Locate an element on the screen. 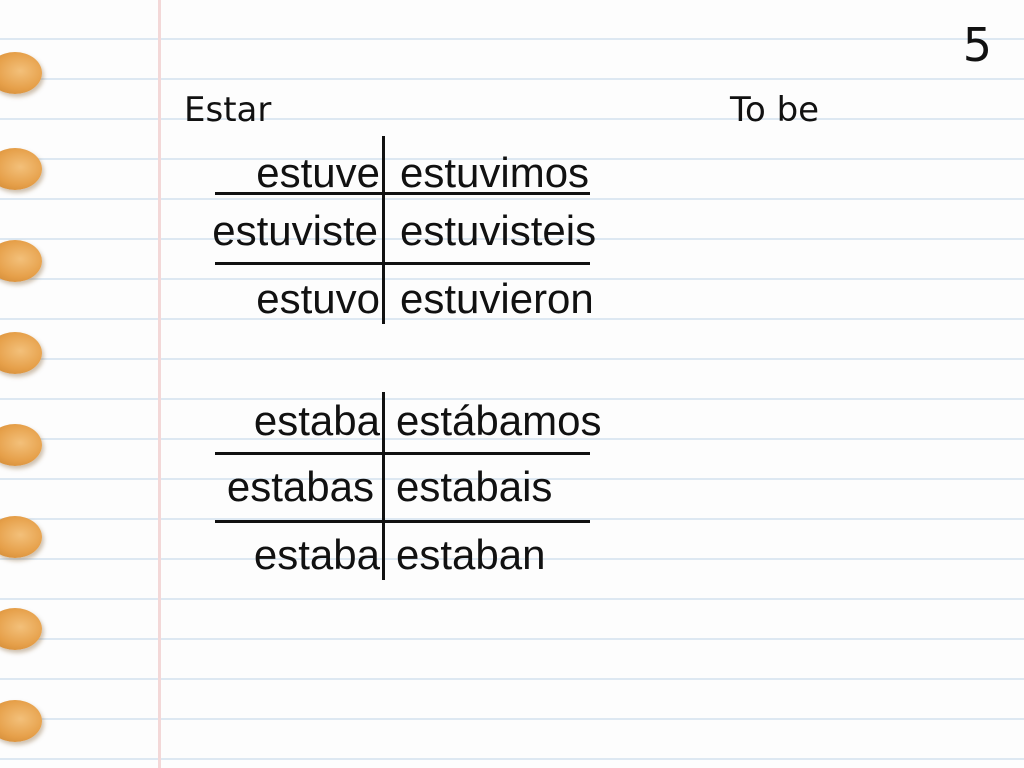  singular-form: estuvo is located at coordinates (318, 298).